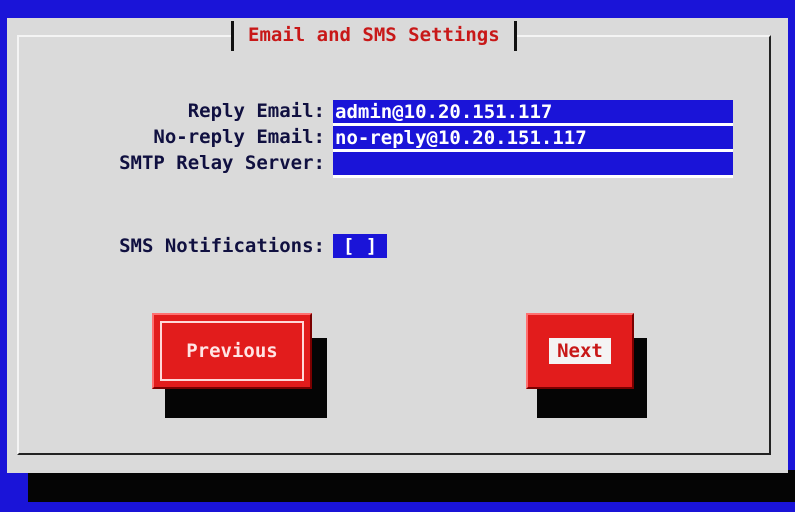  I want to click on previous-button-label: Previous, so click(232, 351).